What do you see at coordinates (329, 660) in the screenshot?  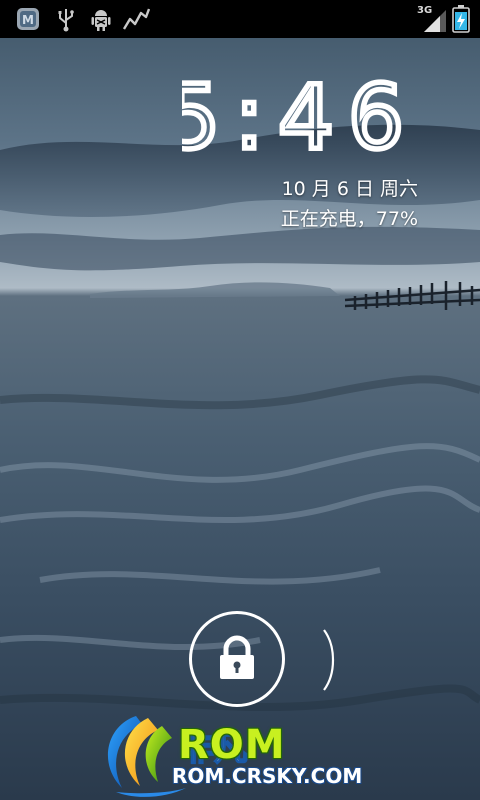 I see `unlock-target-arc` at bounding box center [329, 660].